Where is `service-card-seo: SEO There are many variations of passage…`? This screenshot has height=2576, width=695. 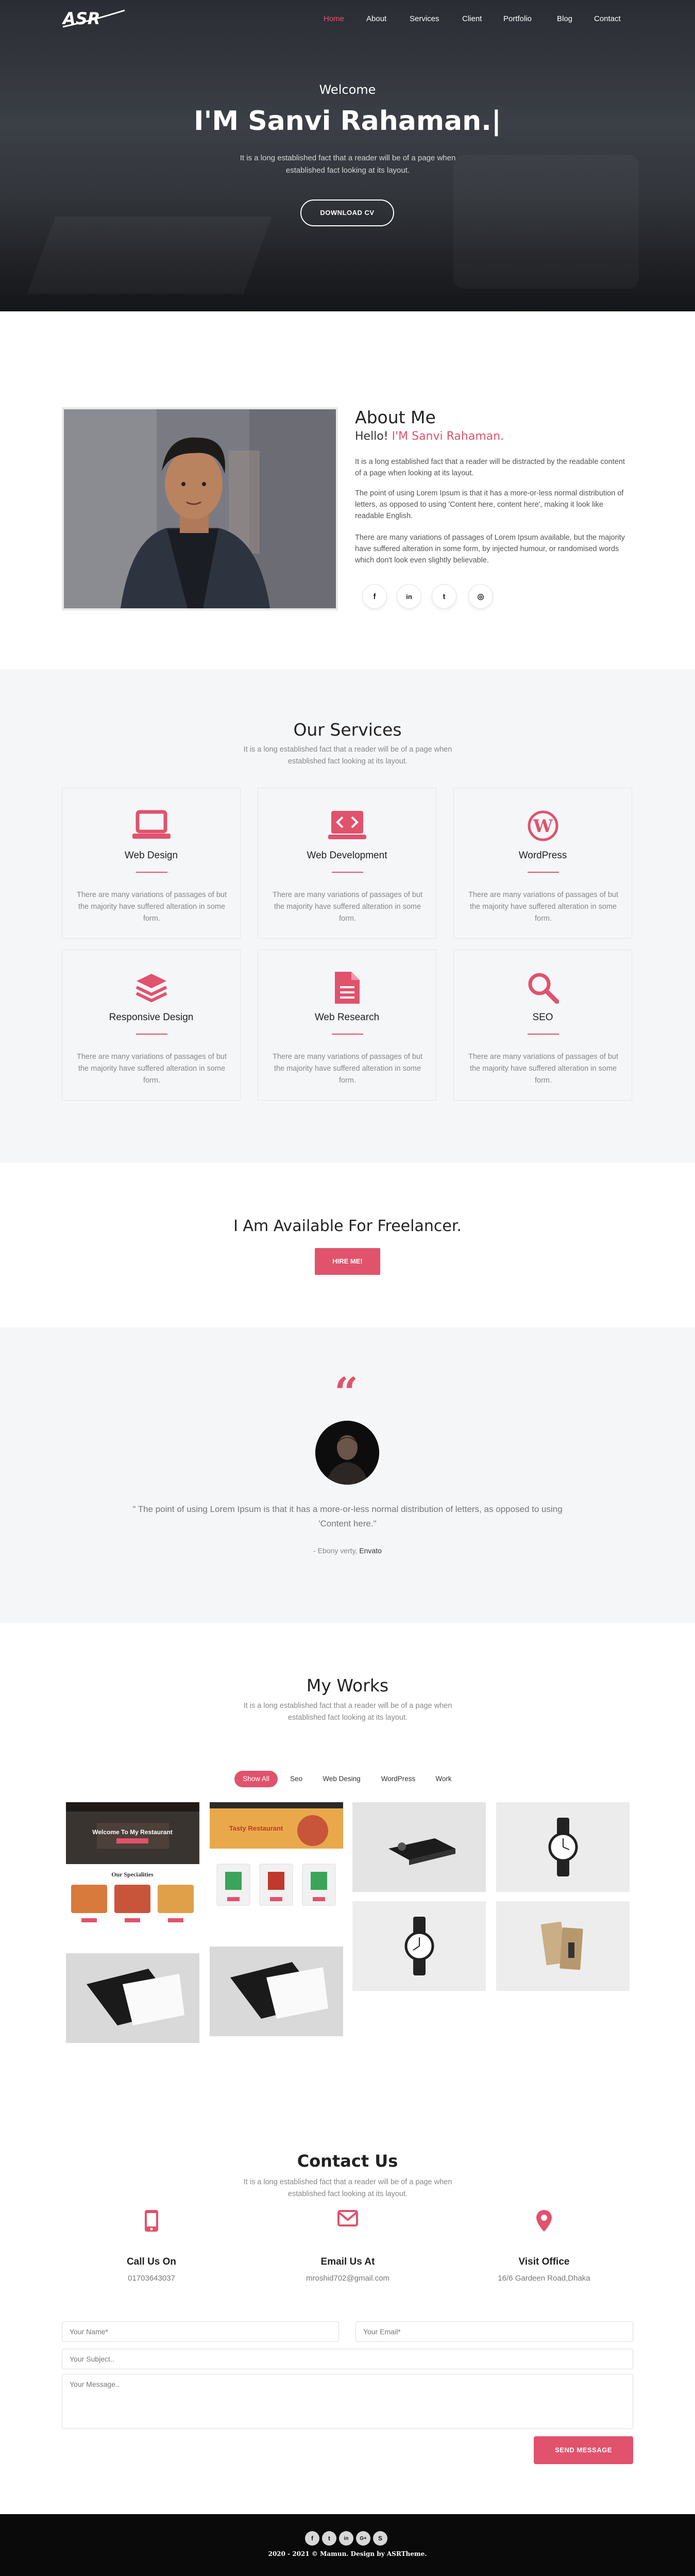 service-card-seo: SEO There are many variations of passage… is located at coordinates (542, 1025).